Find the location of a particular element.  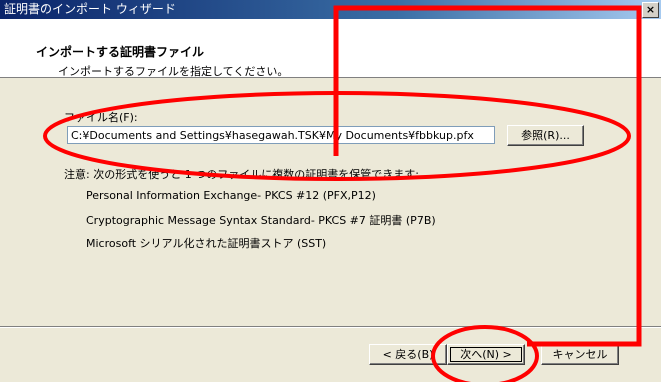

cancel-button: キャンセル is located at coordinates (580, 354).